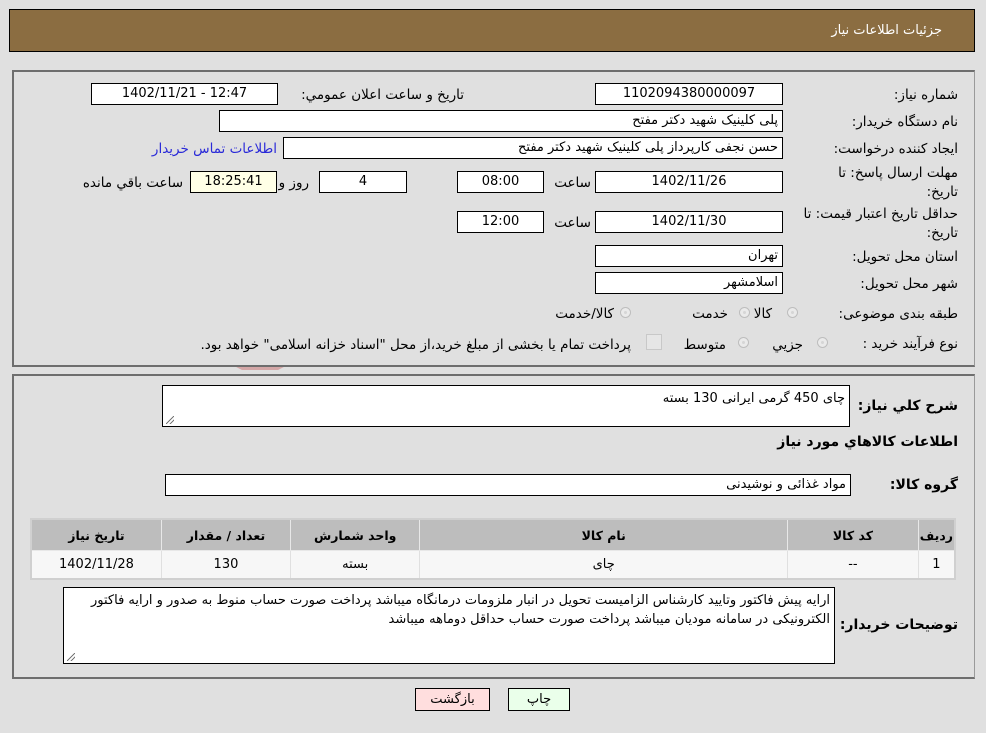 The width and height of the screenshot is (986, 733). I want to click on category-option-goods-service: کالا/خدمت, so click(584, 314).